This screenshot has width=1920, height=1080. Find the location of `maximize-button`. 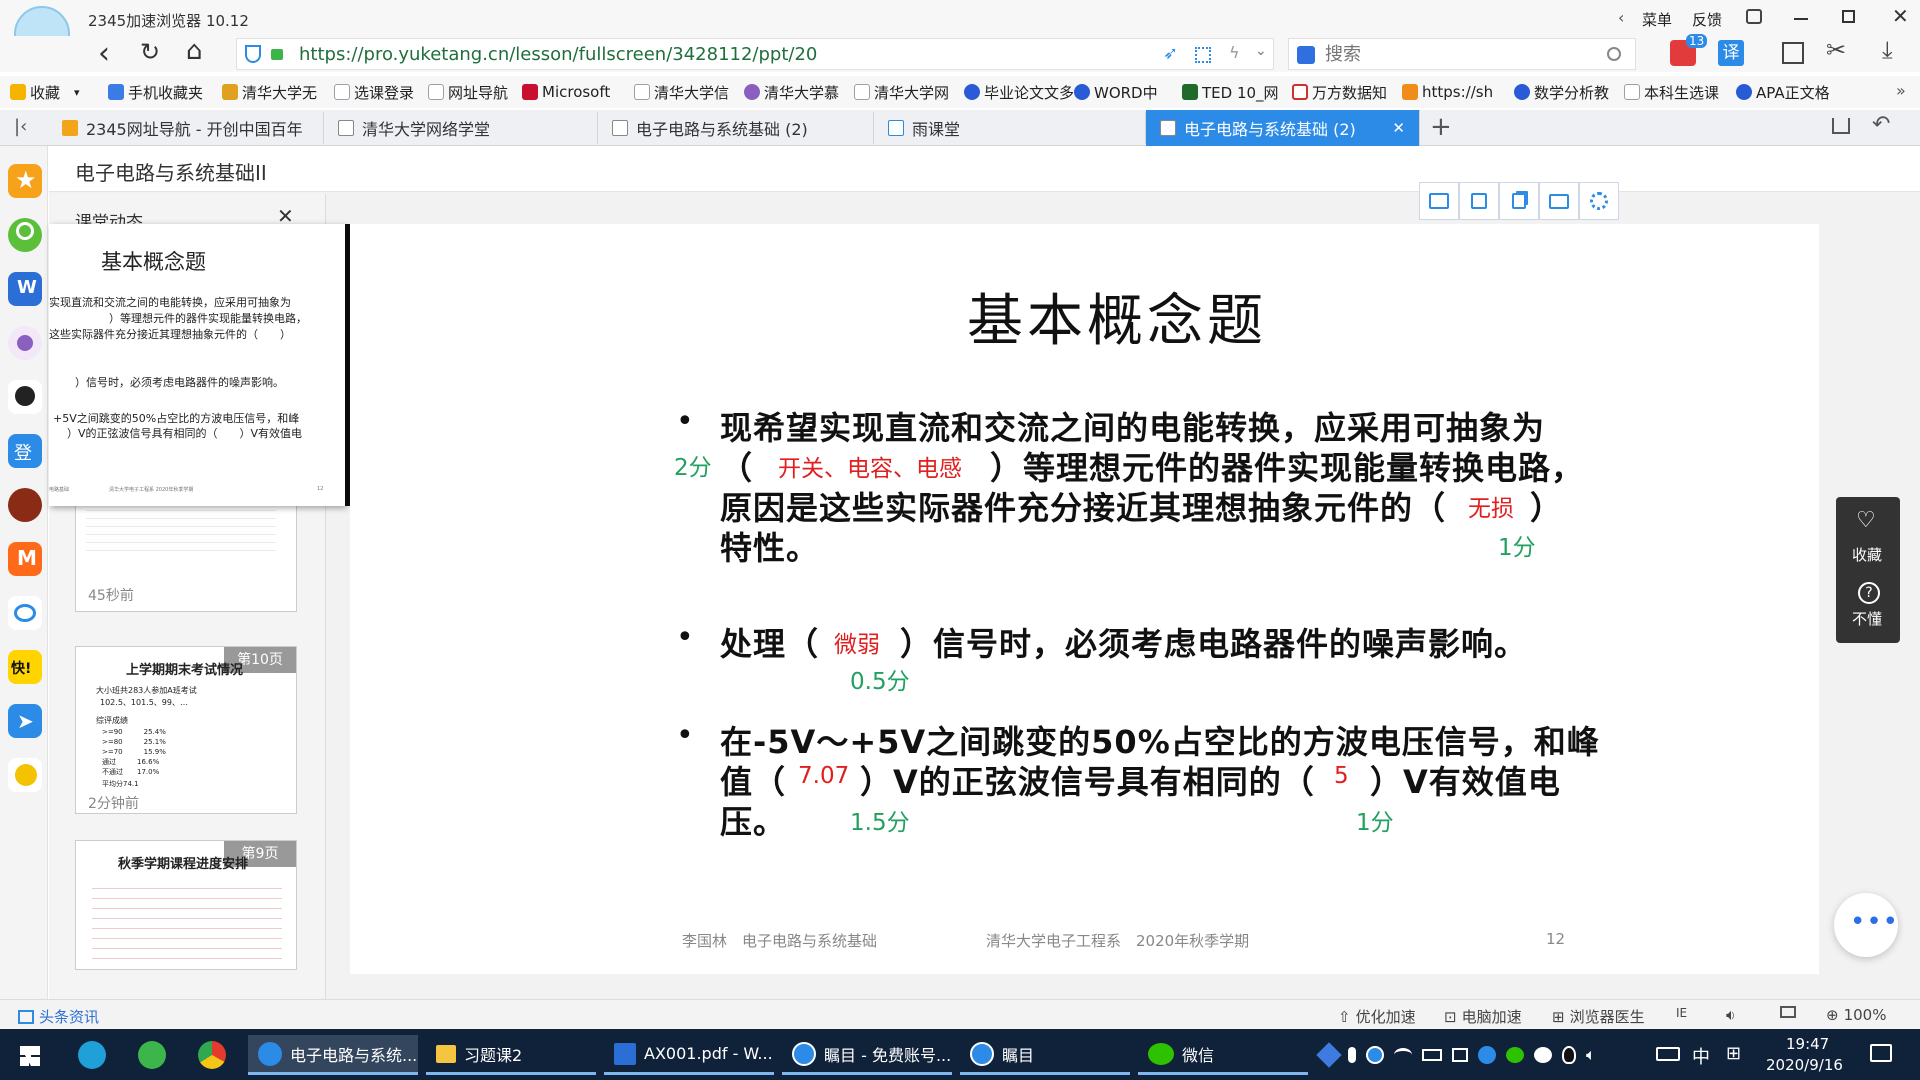

maximize-button is located at coordinates (1848, 16).